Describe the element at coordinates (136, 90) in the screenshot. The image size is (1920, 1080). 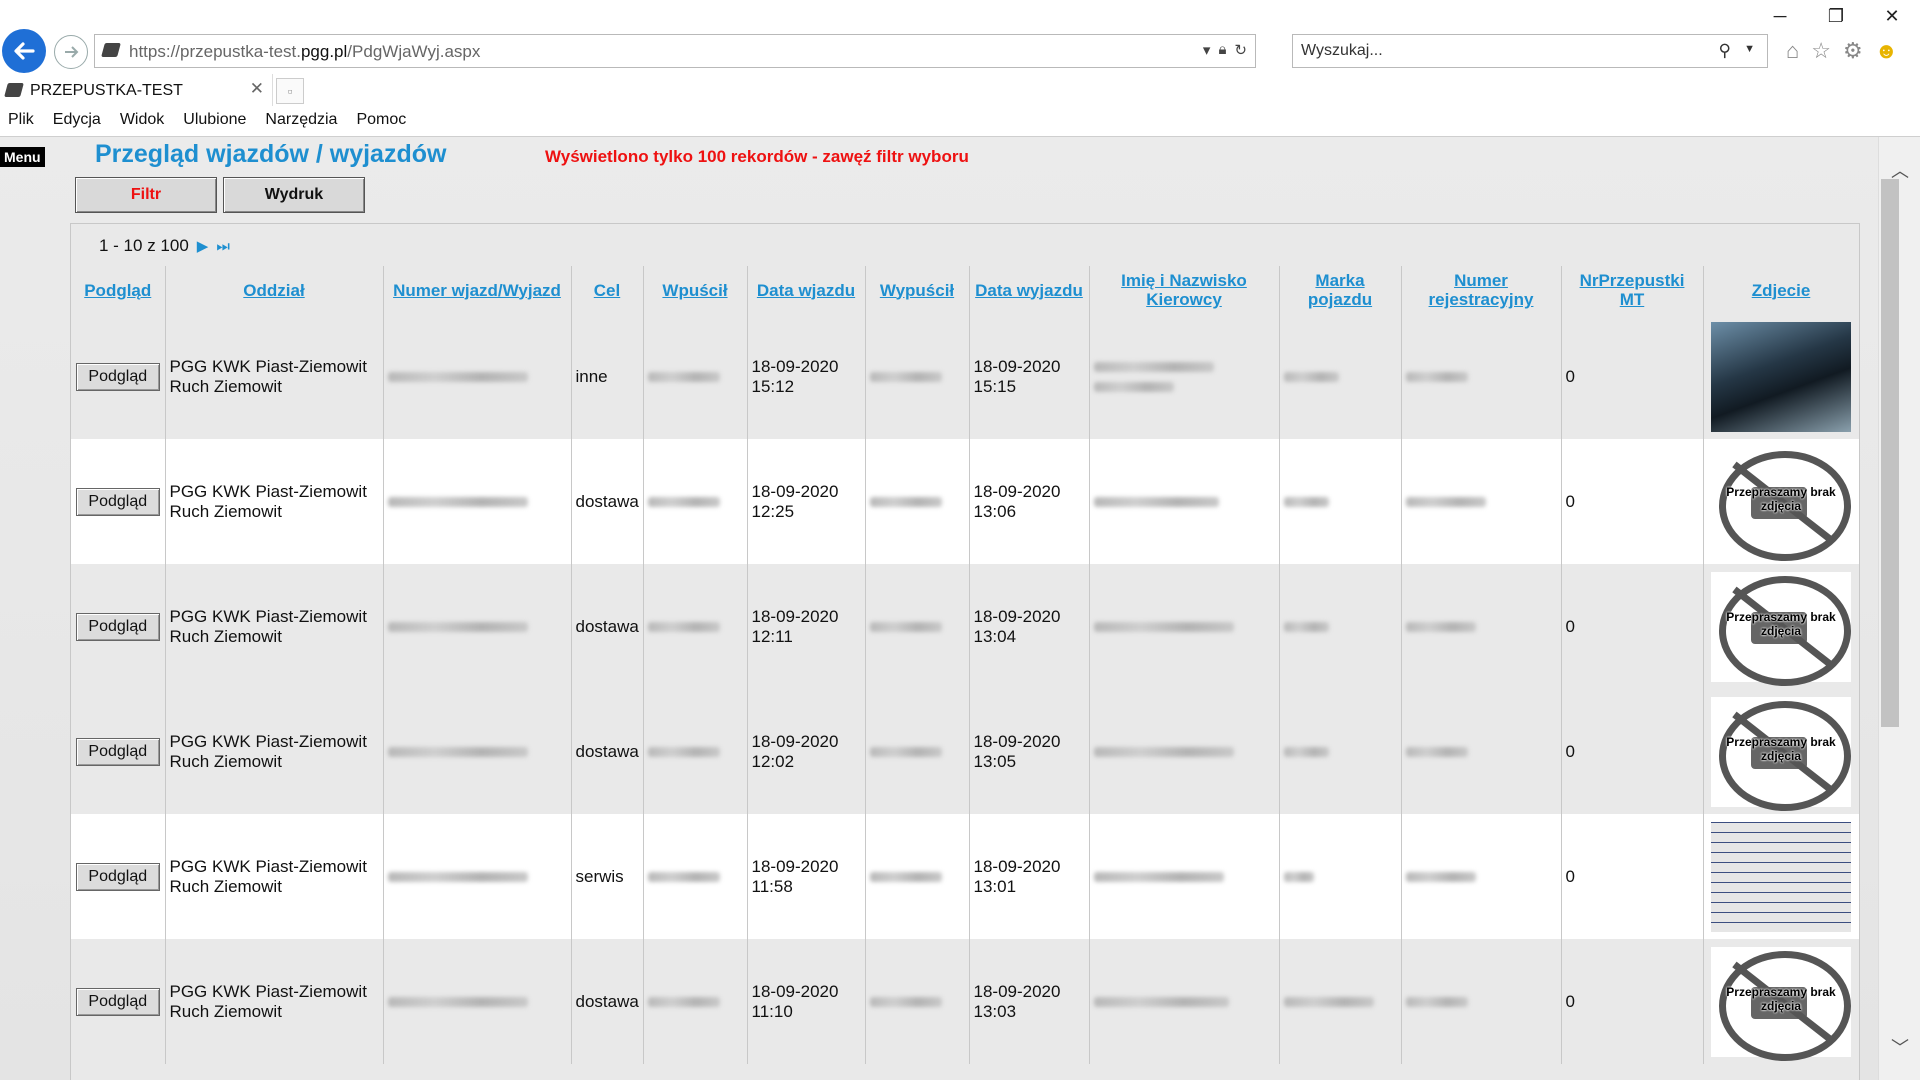
I see `tab-przepustka: PRZEPUSTKA-TEST ✕` at that location.